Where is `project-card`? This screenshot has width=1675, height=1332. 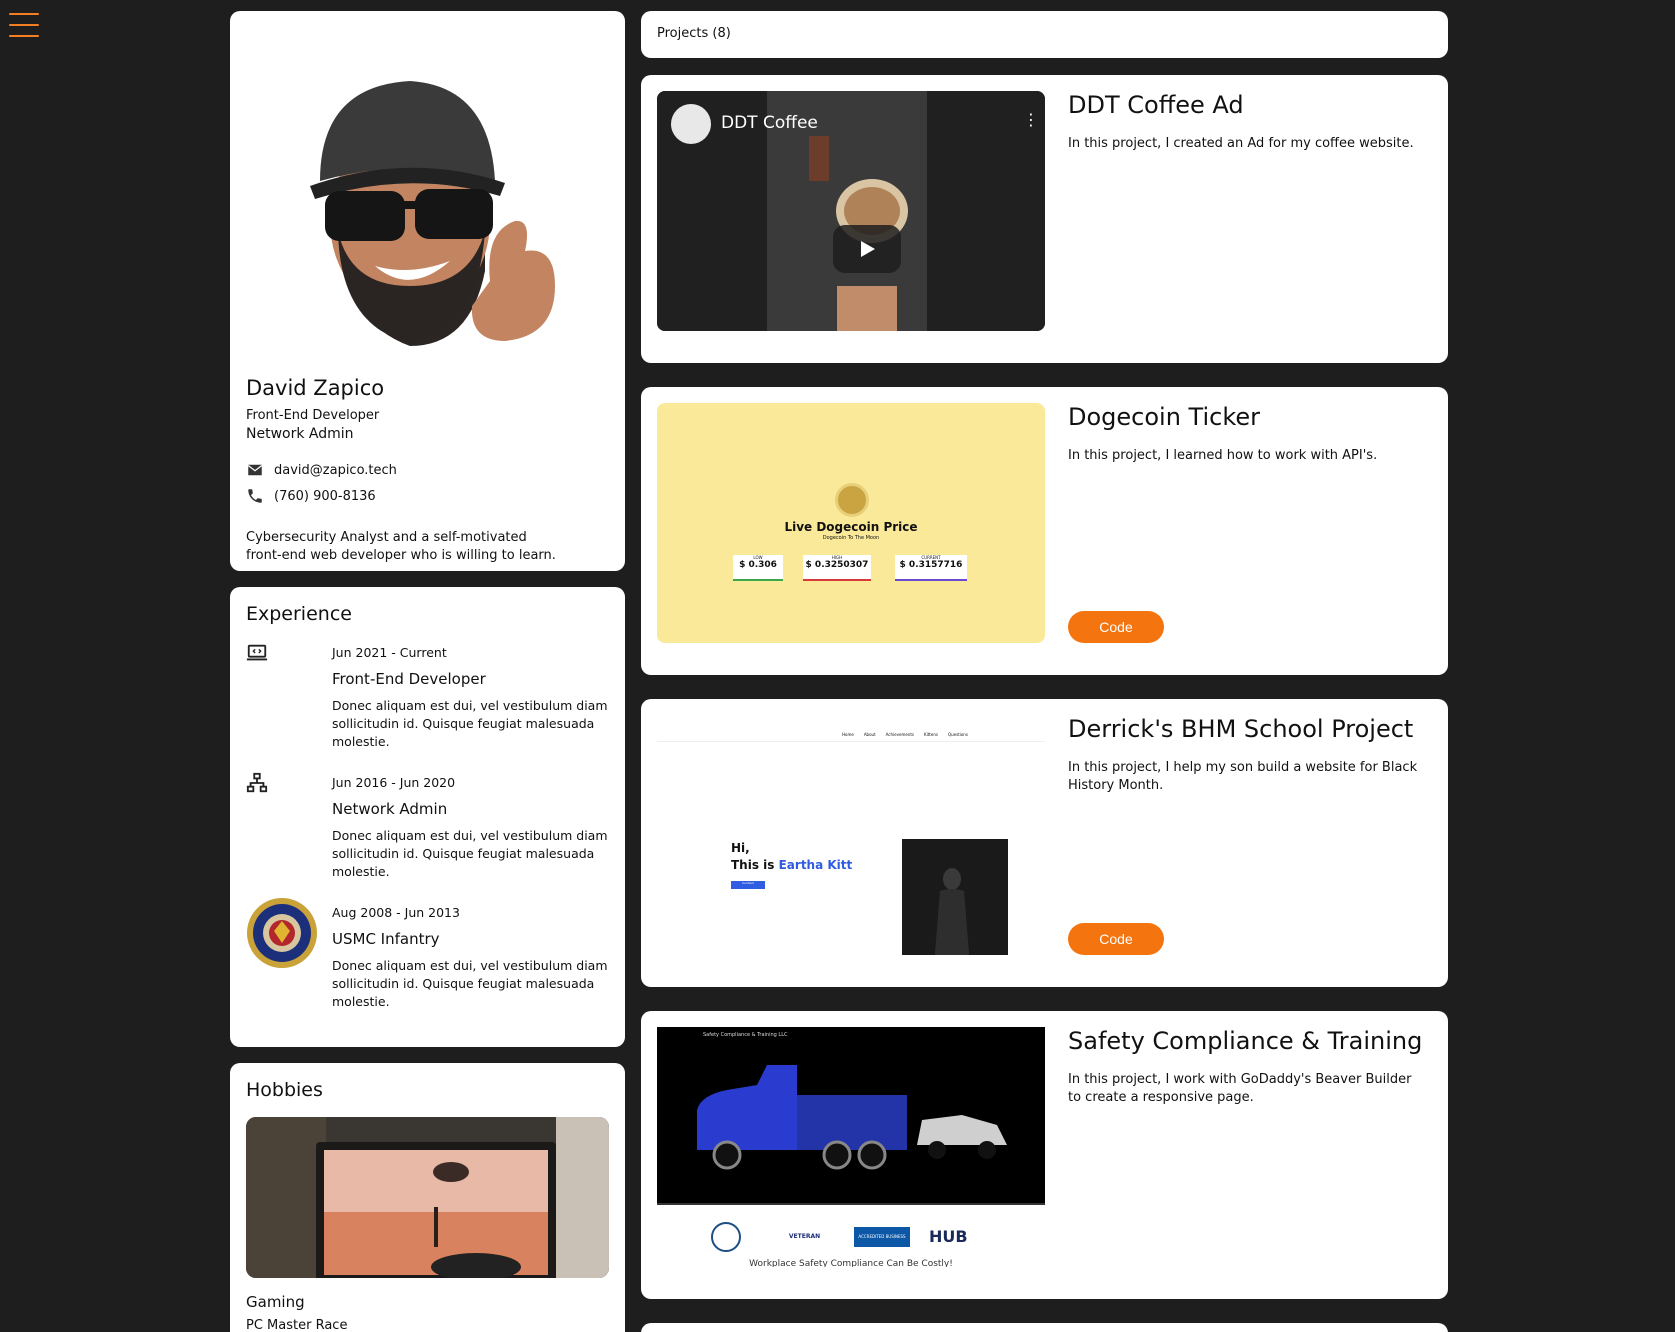 project-card is located at coordinates (1044, 1327).